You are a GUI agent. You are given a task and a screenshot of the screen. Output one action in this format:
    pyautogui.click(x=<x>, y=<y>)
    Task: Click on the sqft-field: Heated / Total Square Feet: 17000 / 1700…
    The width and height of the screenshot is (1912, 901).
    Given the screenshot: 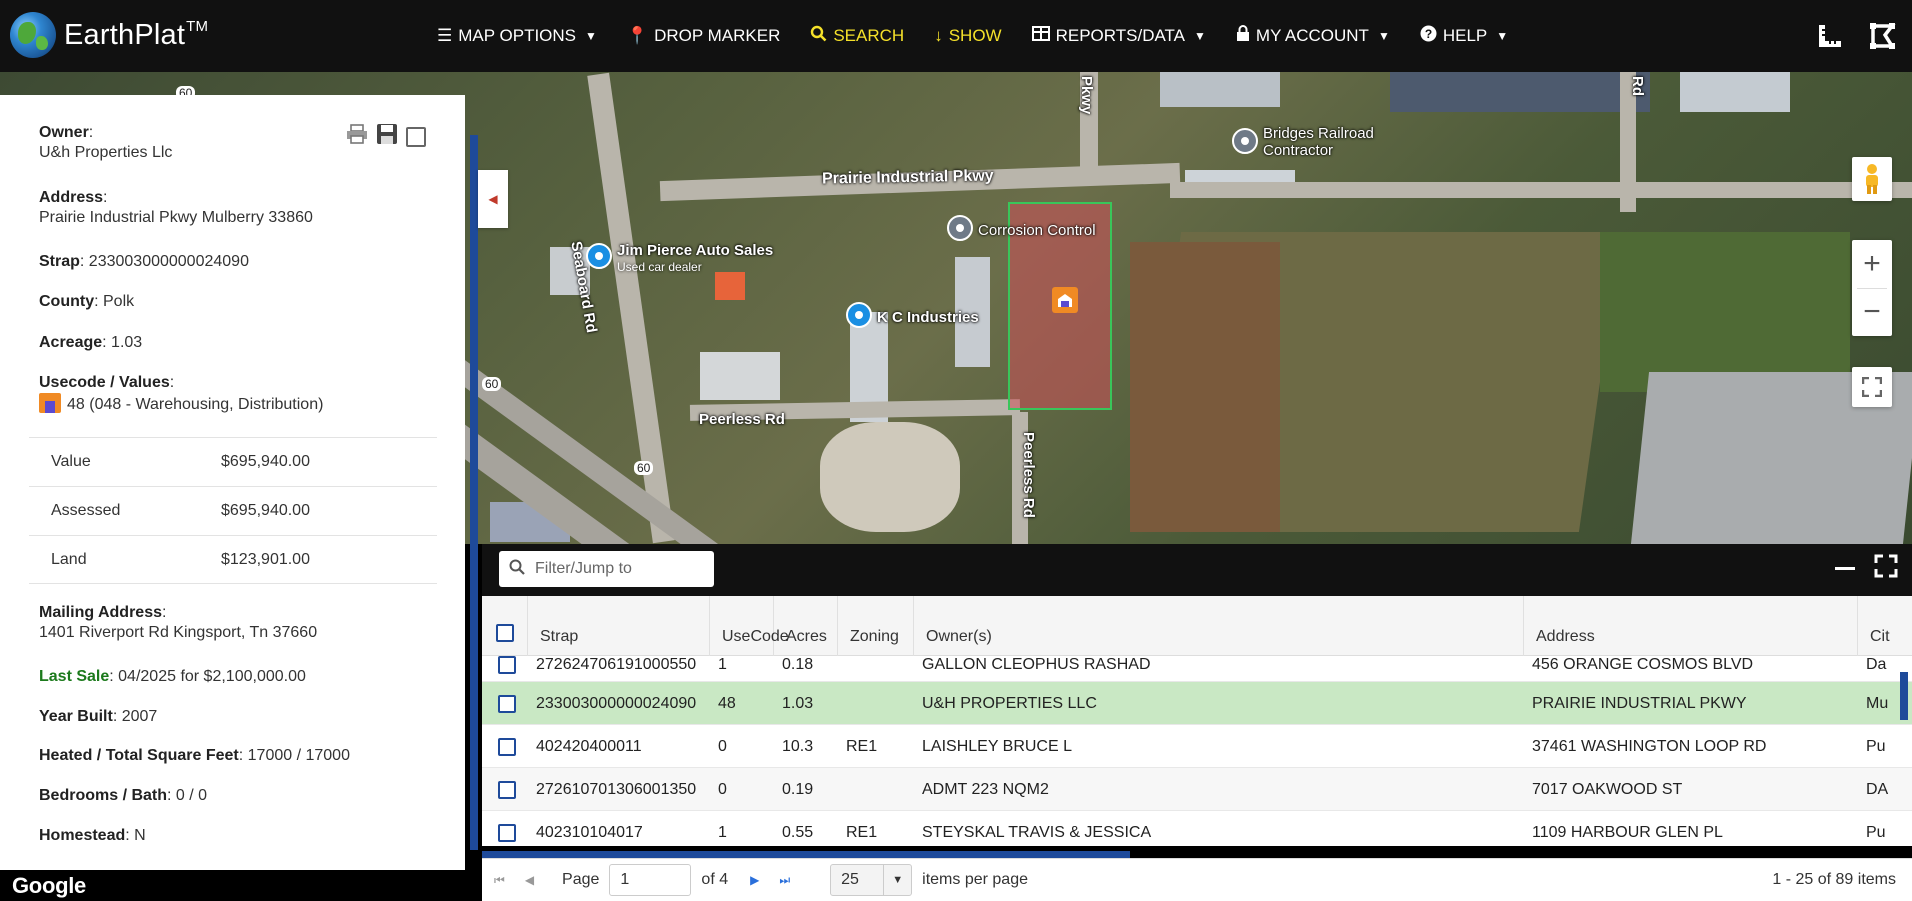 What is the action you would take?
    pyautogui.click(x=194, y=755)
    